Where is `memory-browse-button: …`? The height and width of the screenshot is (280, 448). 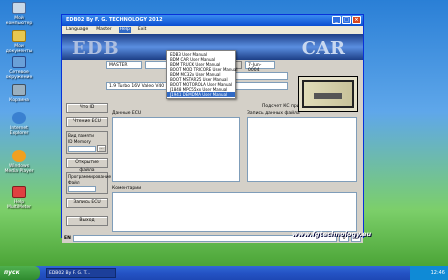 memory-browse-button: … is located at coordinates (101, 148).